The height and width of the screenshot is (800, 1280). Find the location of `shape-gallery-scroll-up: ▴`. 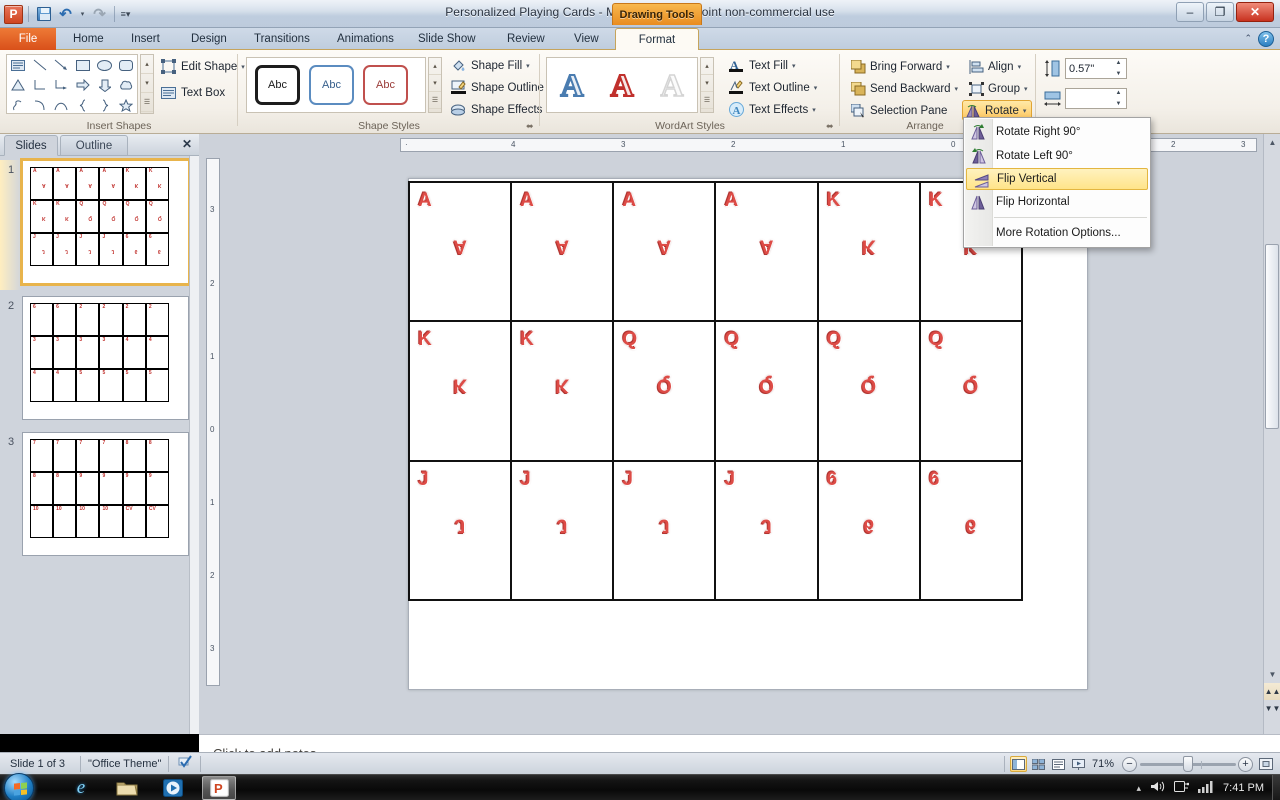

shape-gallery-scroll-up: ▴ is located at coordinates (147, 64).